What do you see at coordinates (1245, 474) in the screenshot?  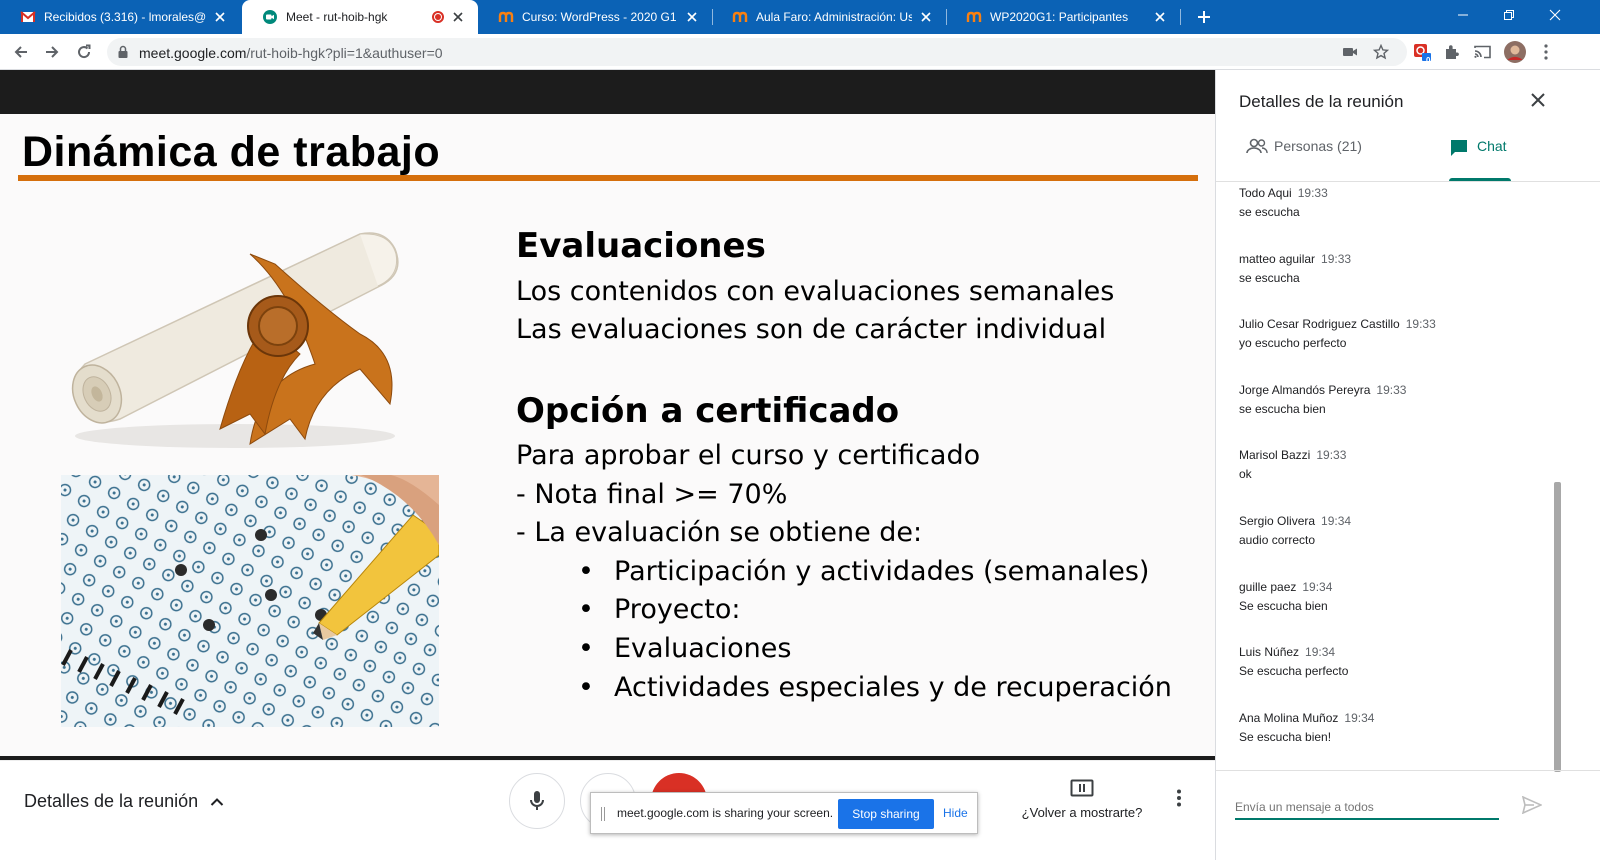 I see `message-text: ok` at bounding box center [1245, 474].